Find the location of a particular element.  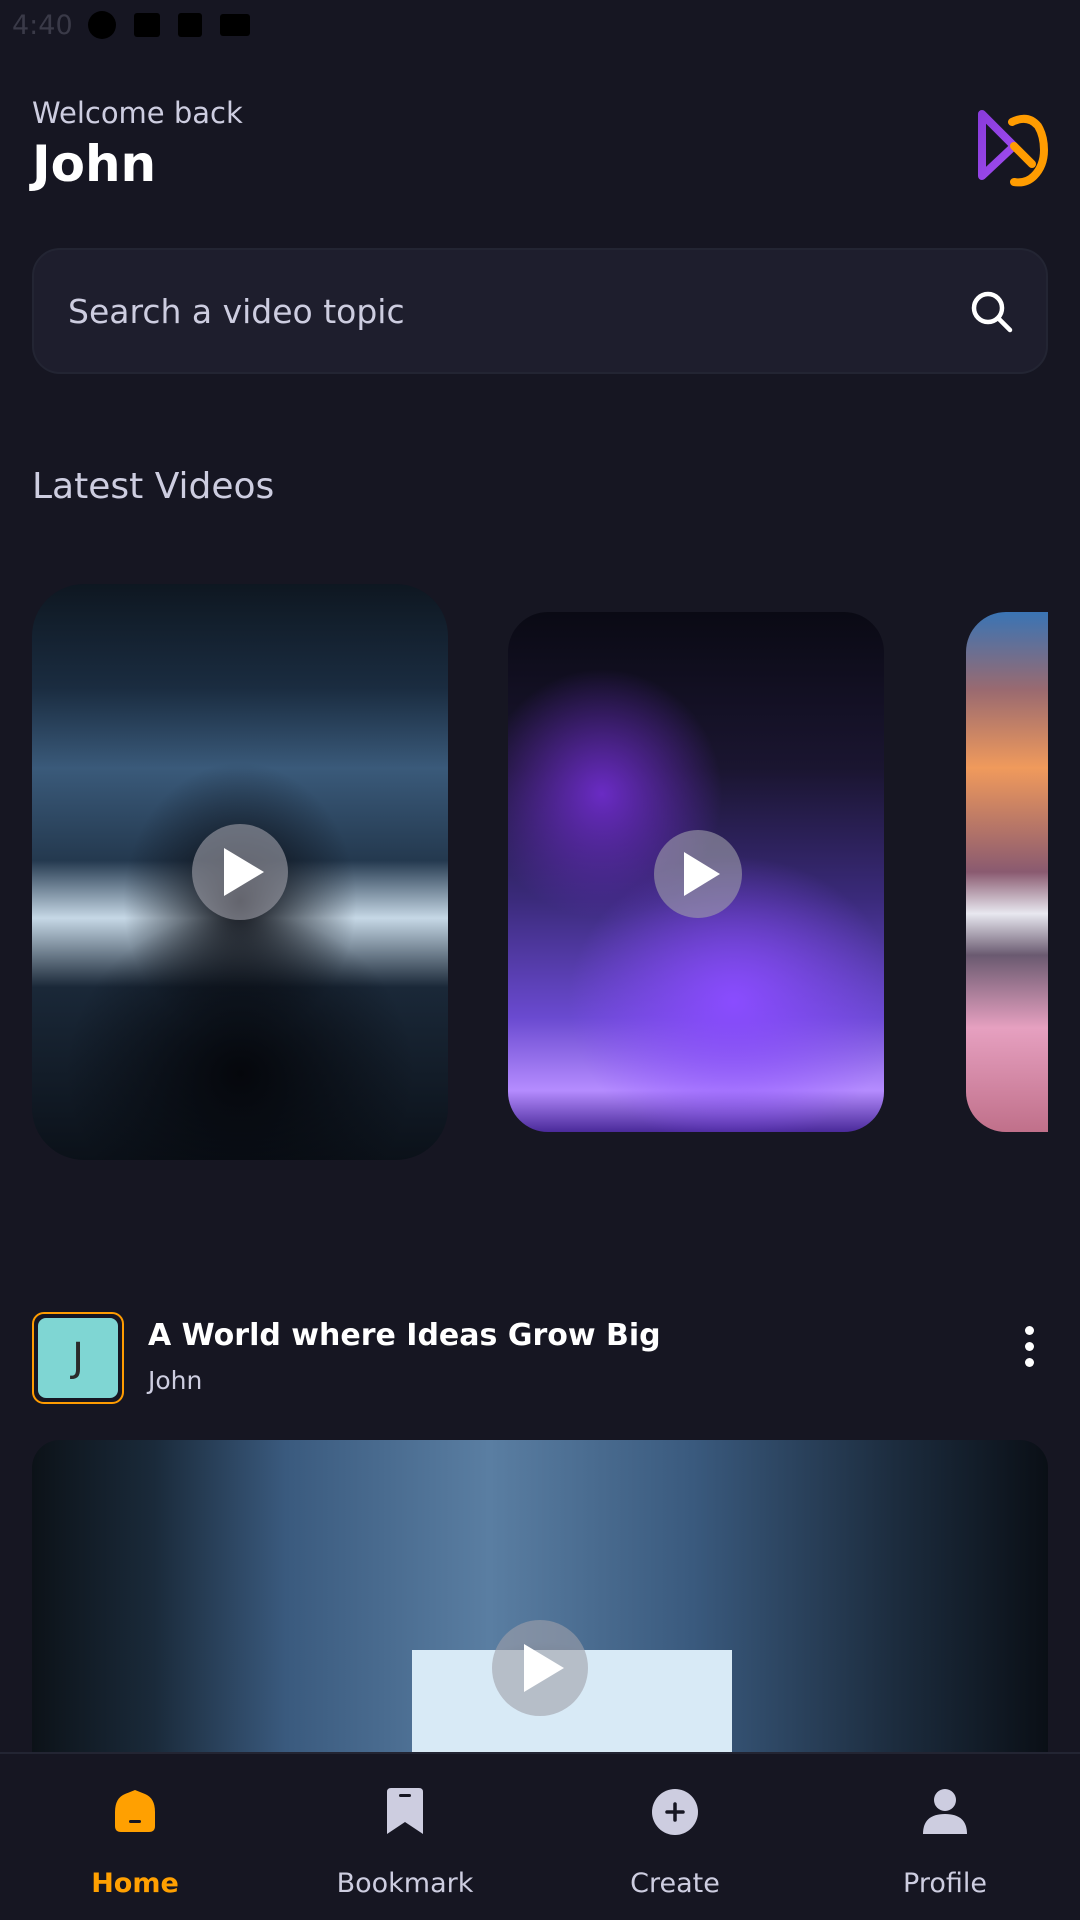

tab-bookmark: Bookmark is located at coordinates (405, 1837).